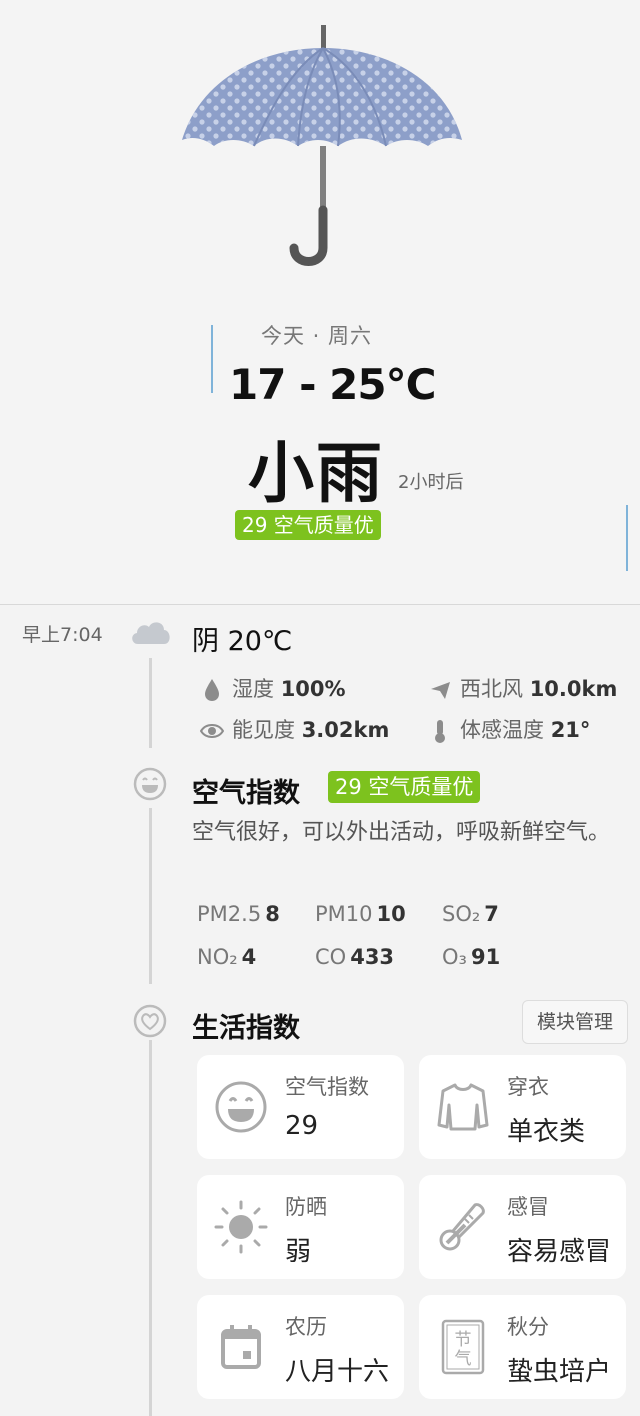  What do you see at coordinates (212, 731) in the screenshot?
I see `visibility-icon` at bounding box center [212, 731].